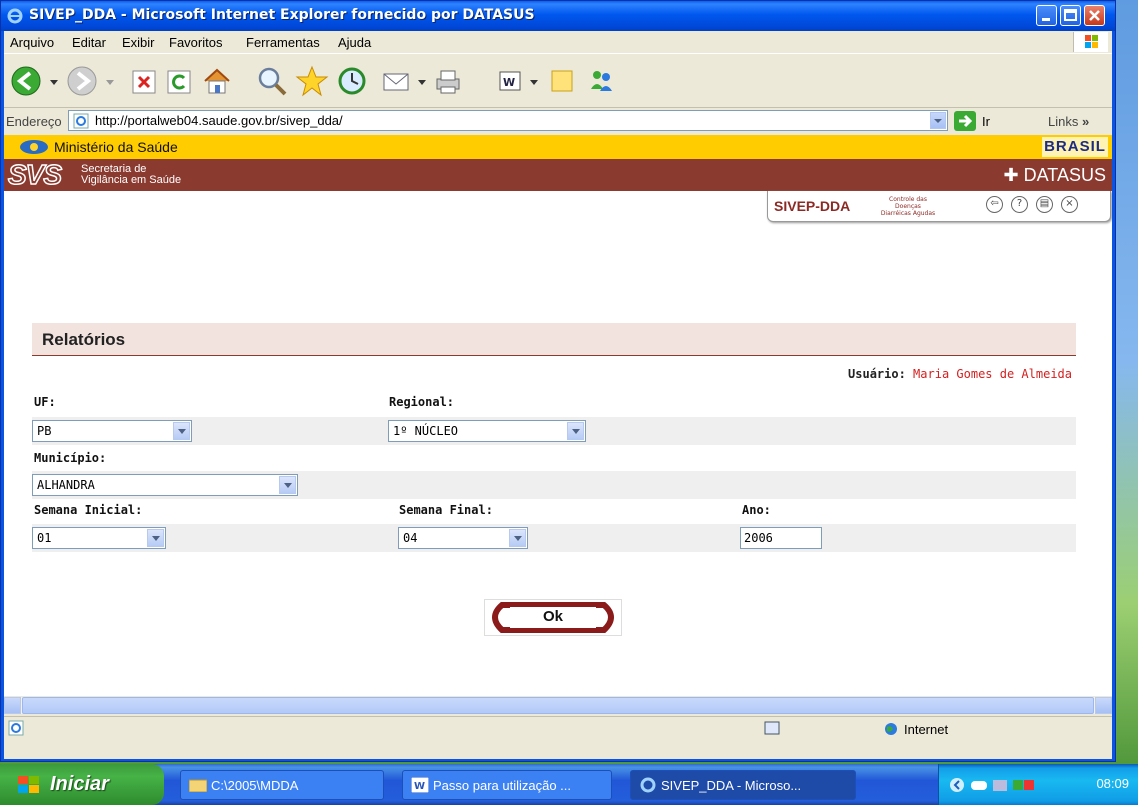 This screenshot has height=805, width=1138. I want to click on svs-text: Secretaria de Vigilância em Saúde, so click(131, 175).